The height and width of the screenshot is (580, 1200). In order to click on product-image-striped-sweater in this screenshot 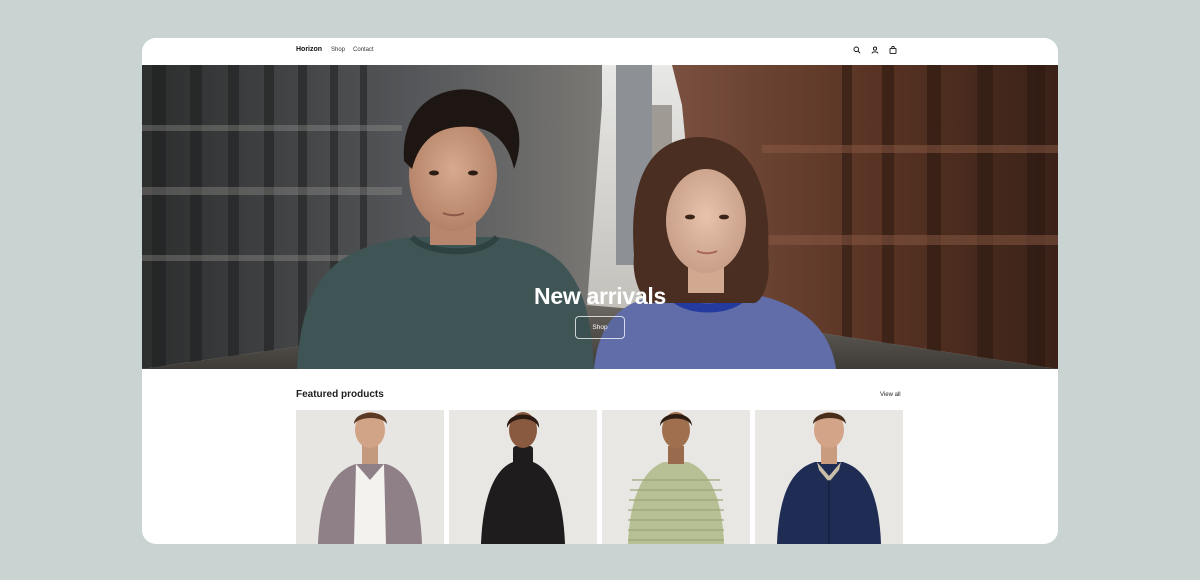, I will do `click(676, 477)`.